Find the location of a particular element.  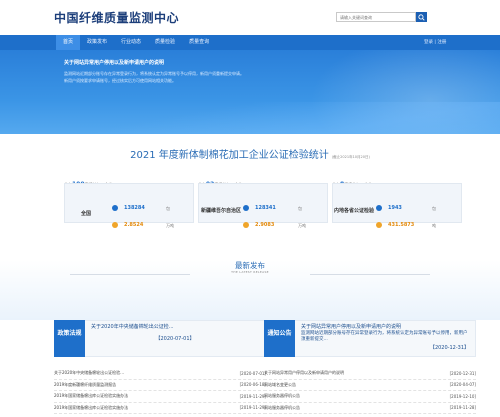

search-input is located at coordinates (376, 17).